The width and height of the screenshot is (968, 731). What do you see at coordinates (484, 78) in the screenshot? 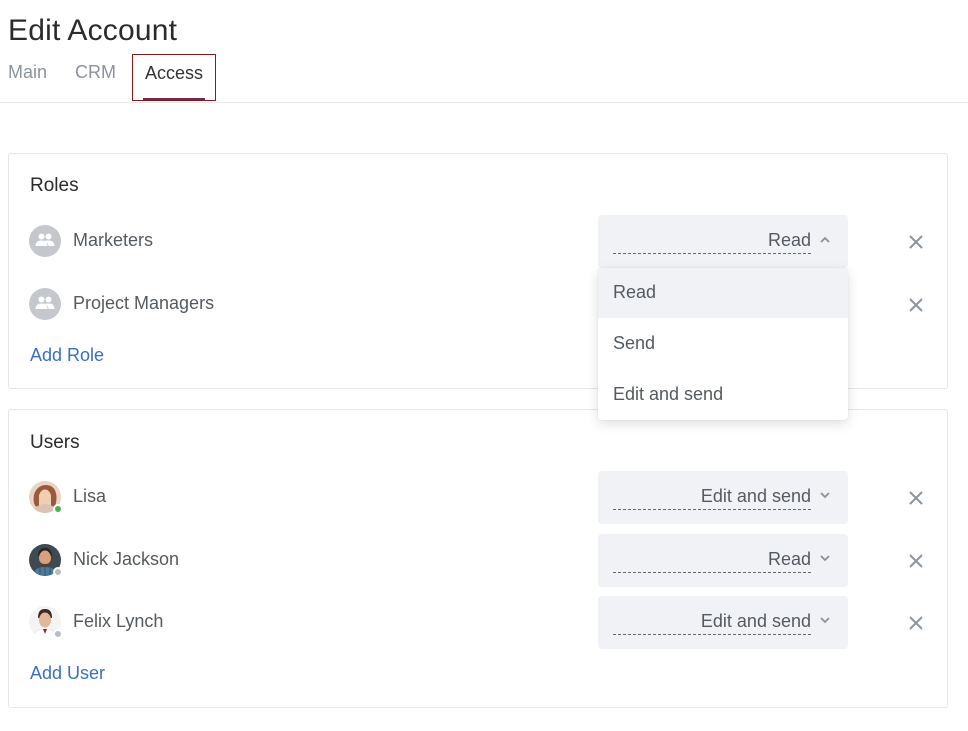
I see `tab-bar: Main CRM Access` at bounding box center [484, 78].